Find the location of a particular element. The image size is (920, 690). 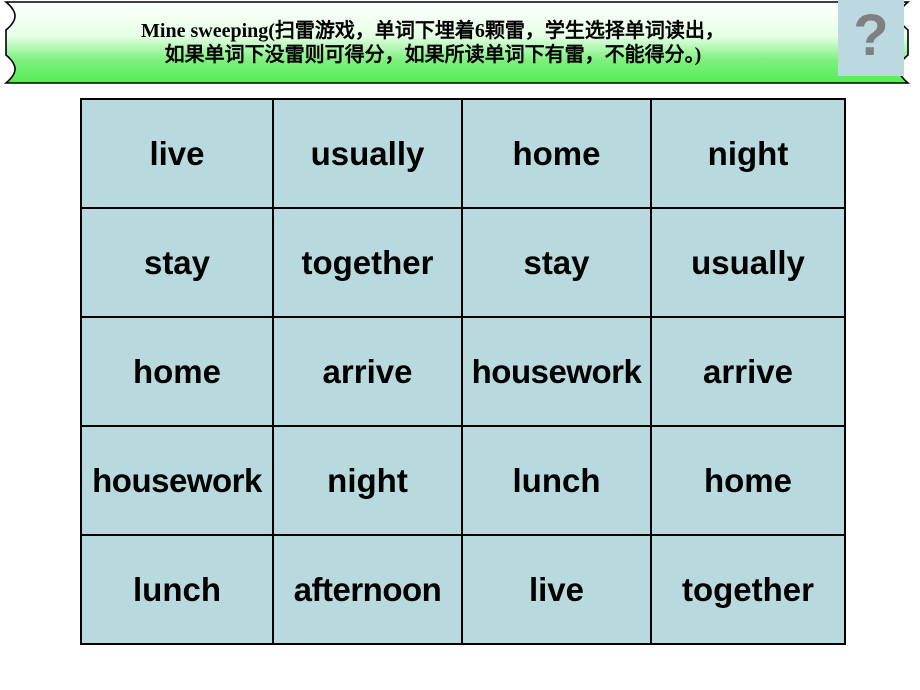

table-row: lunch afternoon live together is located at coordinates (463, 589).